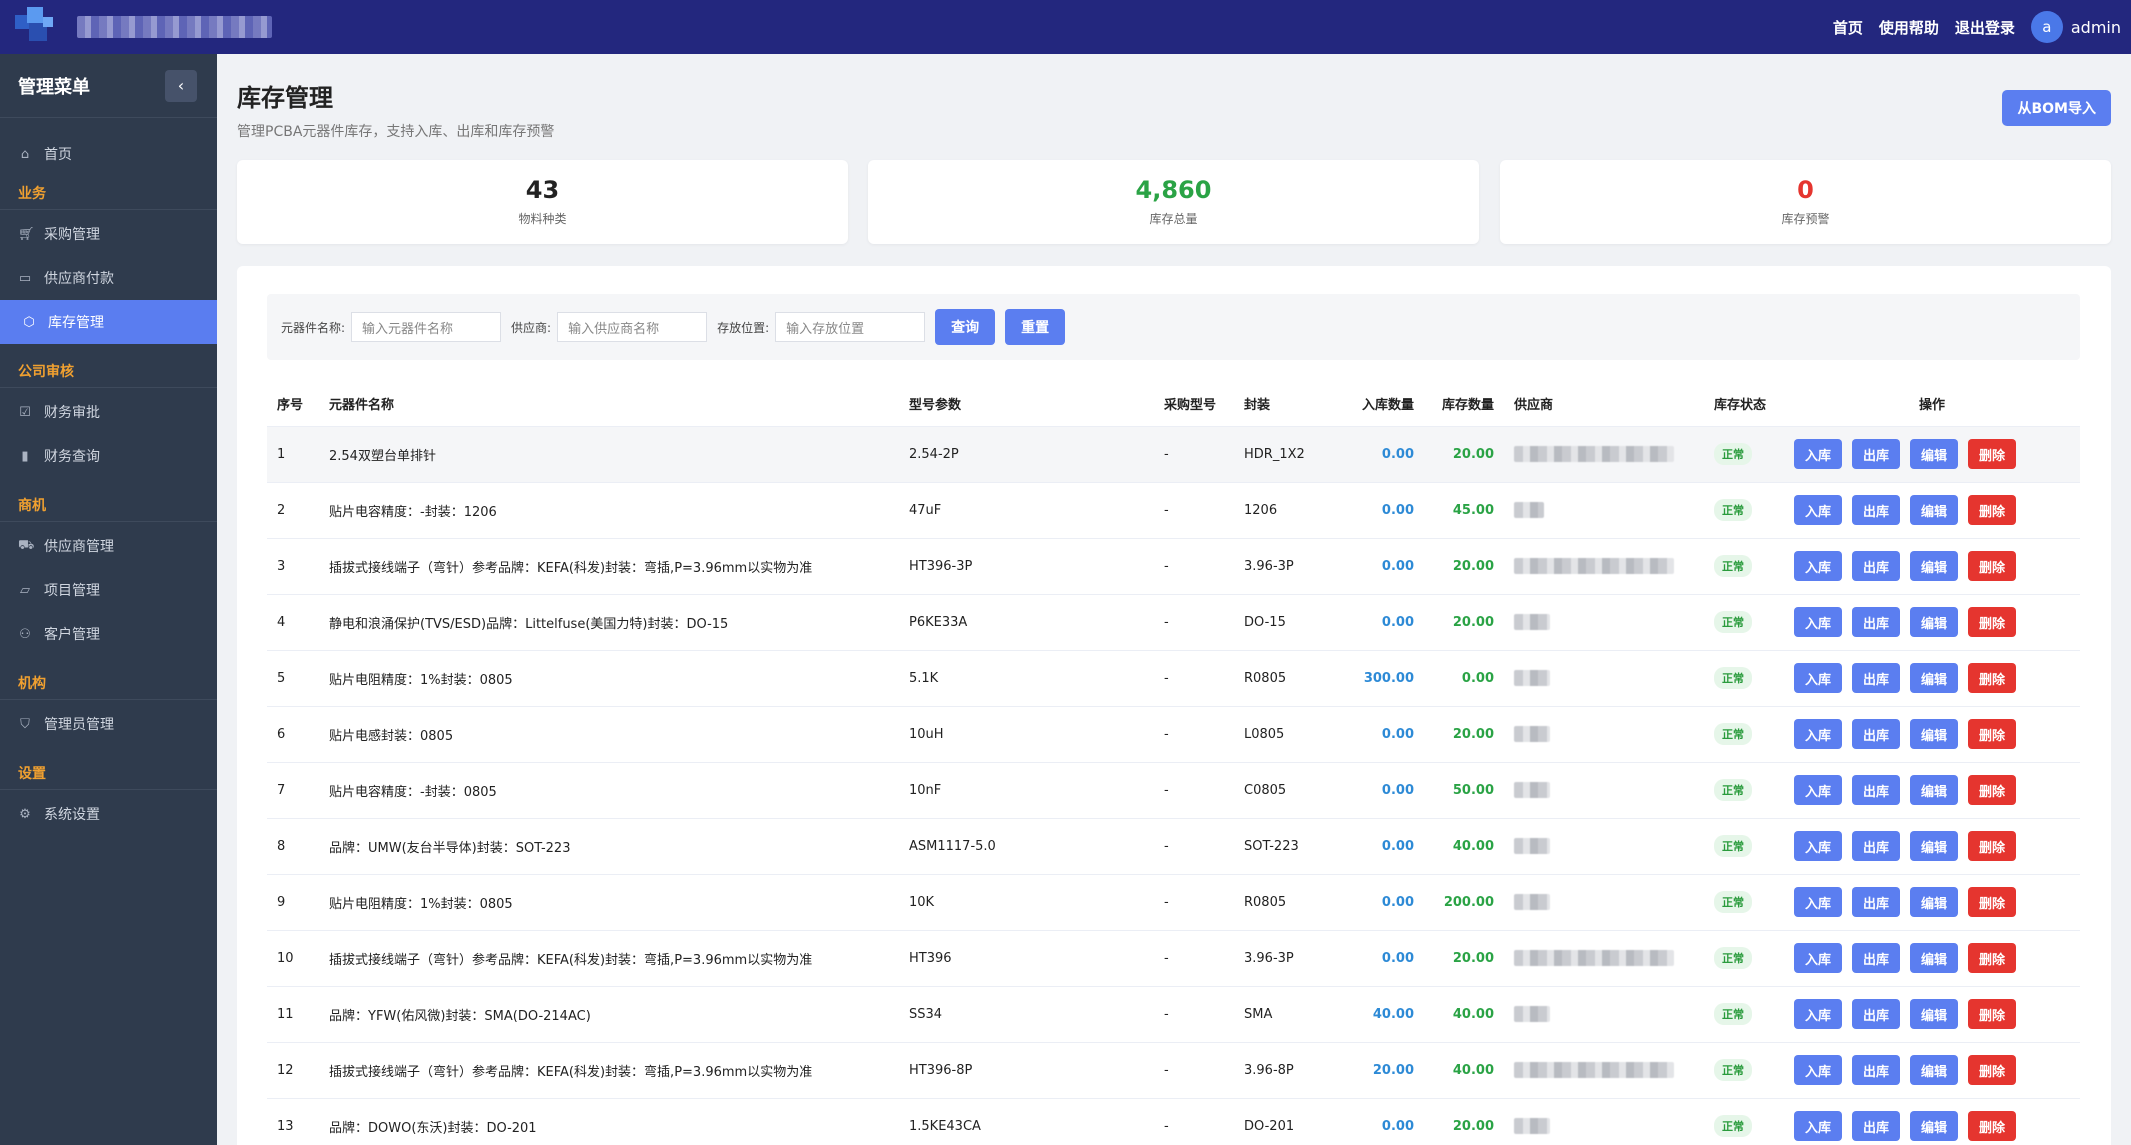 This screenshot has width=2131, height=1145. I want to click on reset-button: 重置, so click(1035, 327).